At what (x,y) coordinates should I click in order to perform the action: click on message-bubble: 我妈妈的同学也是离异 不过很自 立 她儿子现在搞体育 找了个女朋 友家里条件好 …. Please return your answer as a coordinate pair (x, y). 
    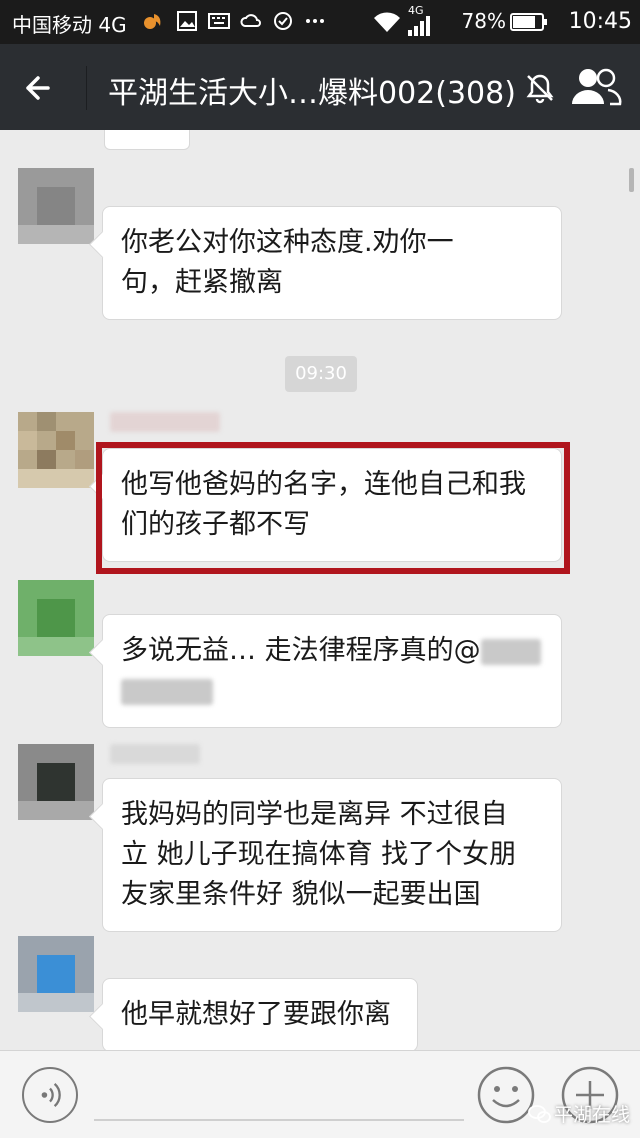
    Looking at the image, I should click on (332, 855).